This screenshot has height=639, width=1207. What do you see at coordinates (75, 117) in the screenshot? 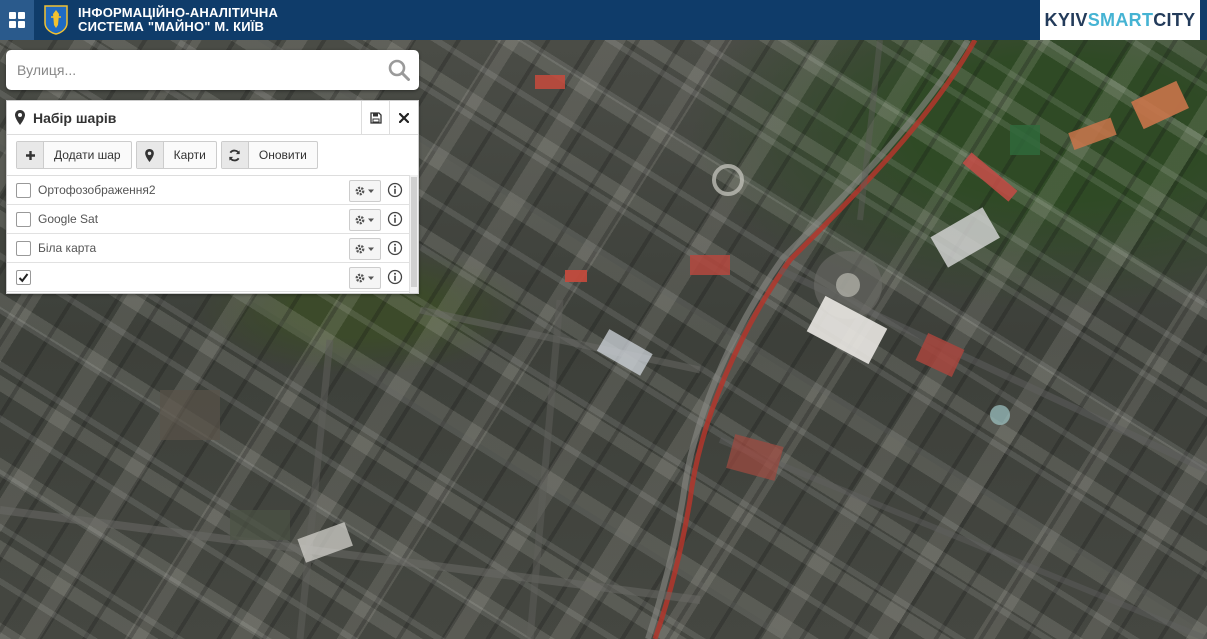
I see `layers-panel-title: Набір шарів` at bounding box center [75, 117].